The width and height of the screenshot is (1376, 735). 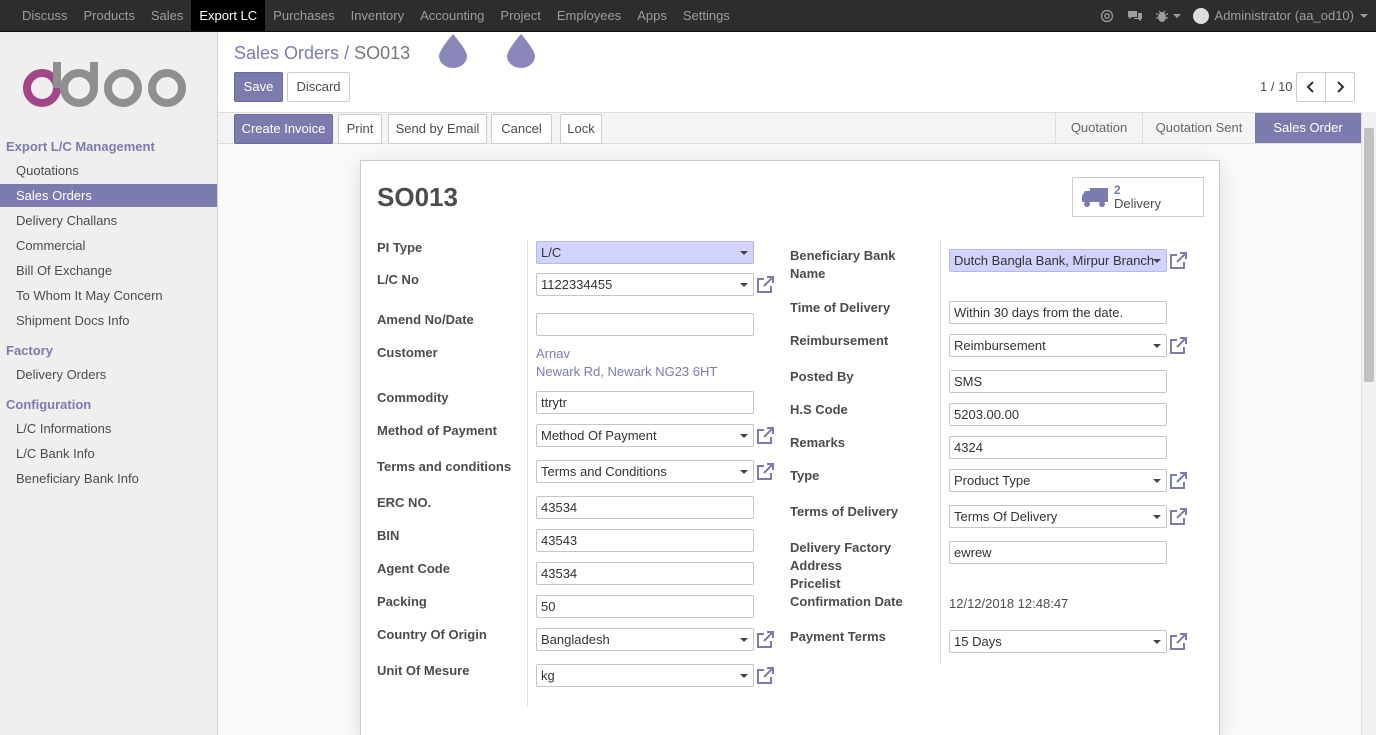 I want to click on at-icon, so click(x=1107, y=16).